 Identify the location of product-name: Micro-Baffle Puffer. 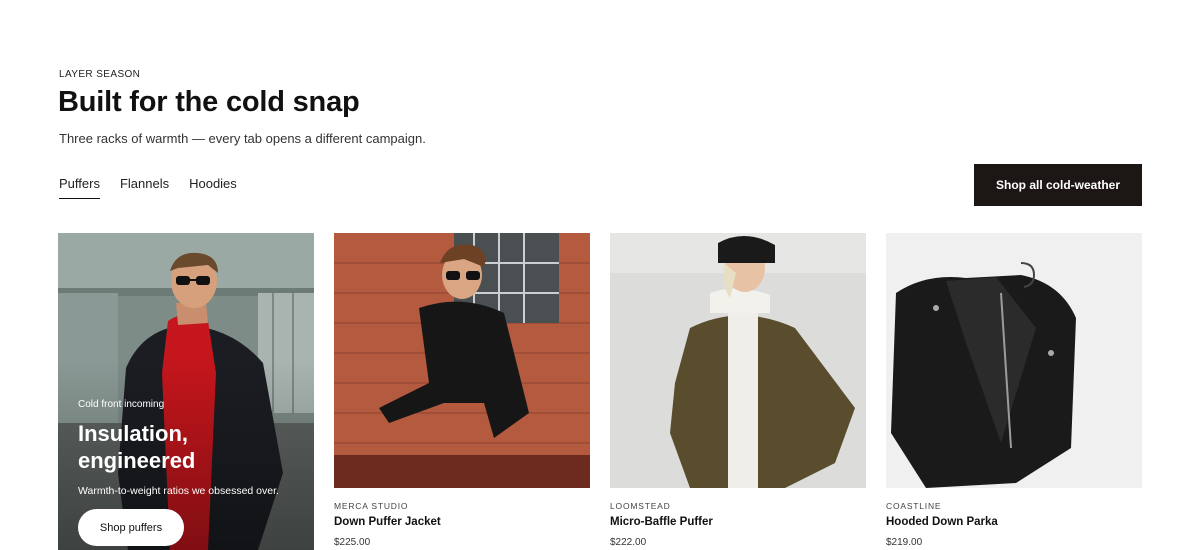
(738, 522).